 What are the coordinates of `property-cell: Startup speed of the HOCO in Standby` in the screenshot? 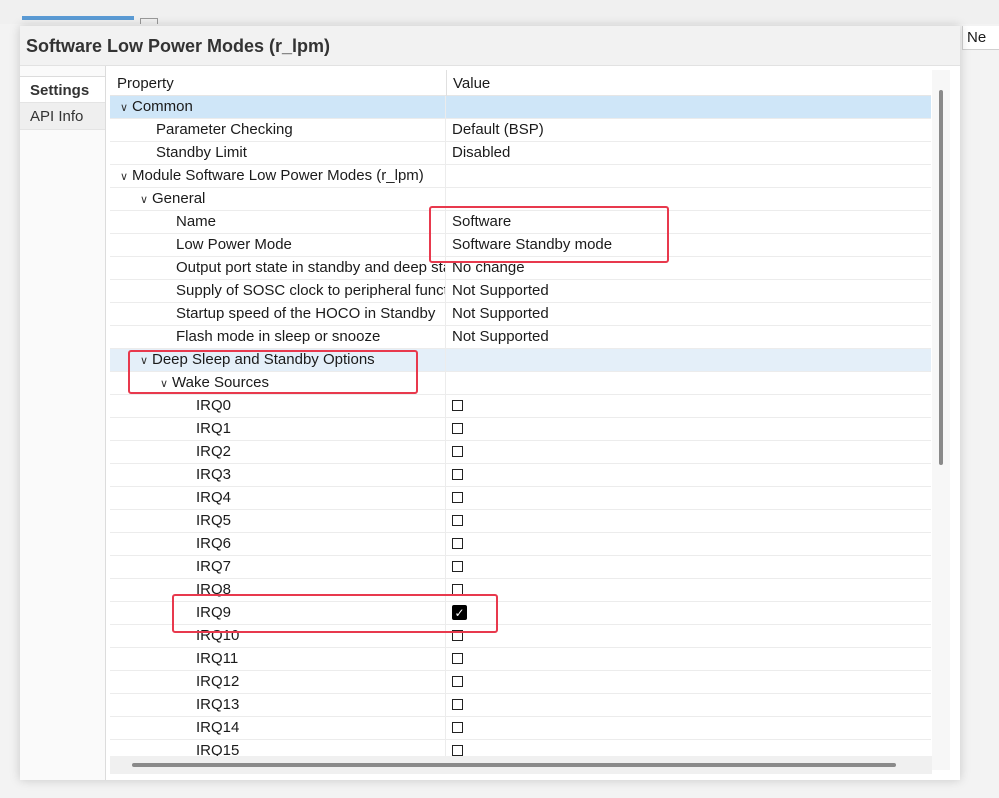 It's located at (278, 314).